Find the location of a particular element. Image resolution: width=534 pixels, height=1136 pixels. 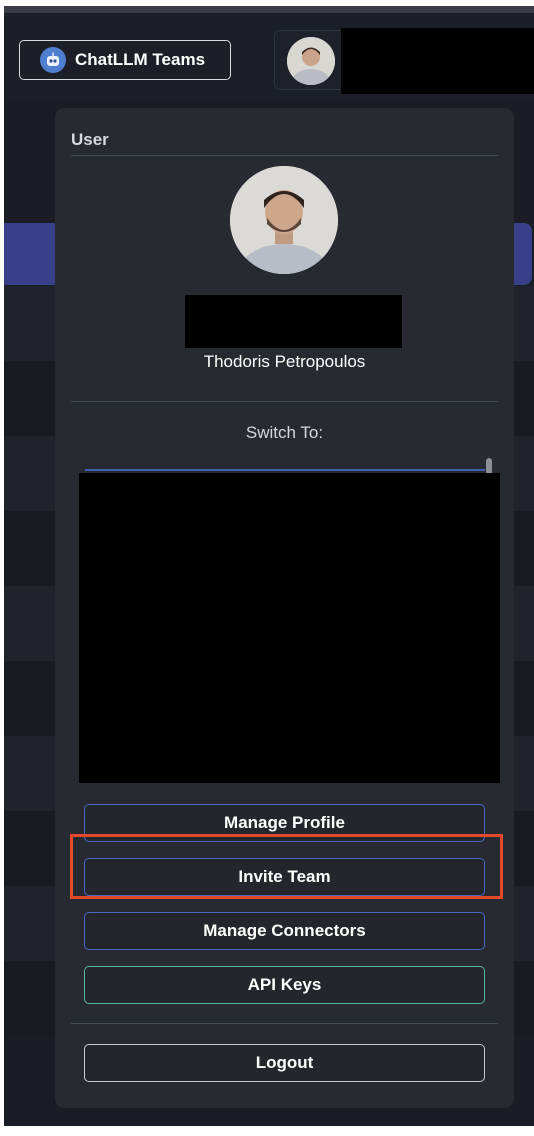

panel-title: User is located at coordinates (90, 139).